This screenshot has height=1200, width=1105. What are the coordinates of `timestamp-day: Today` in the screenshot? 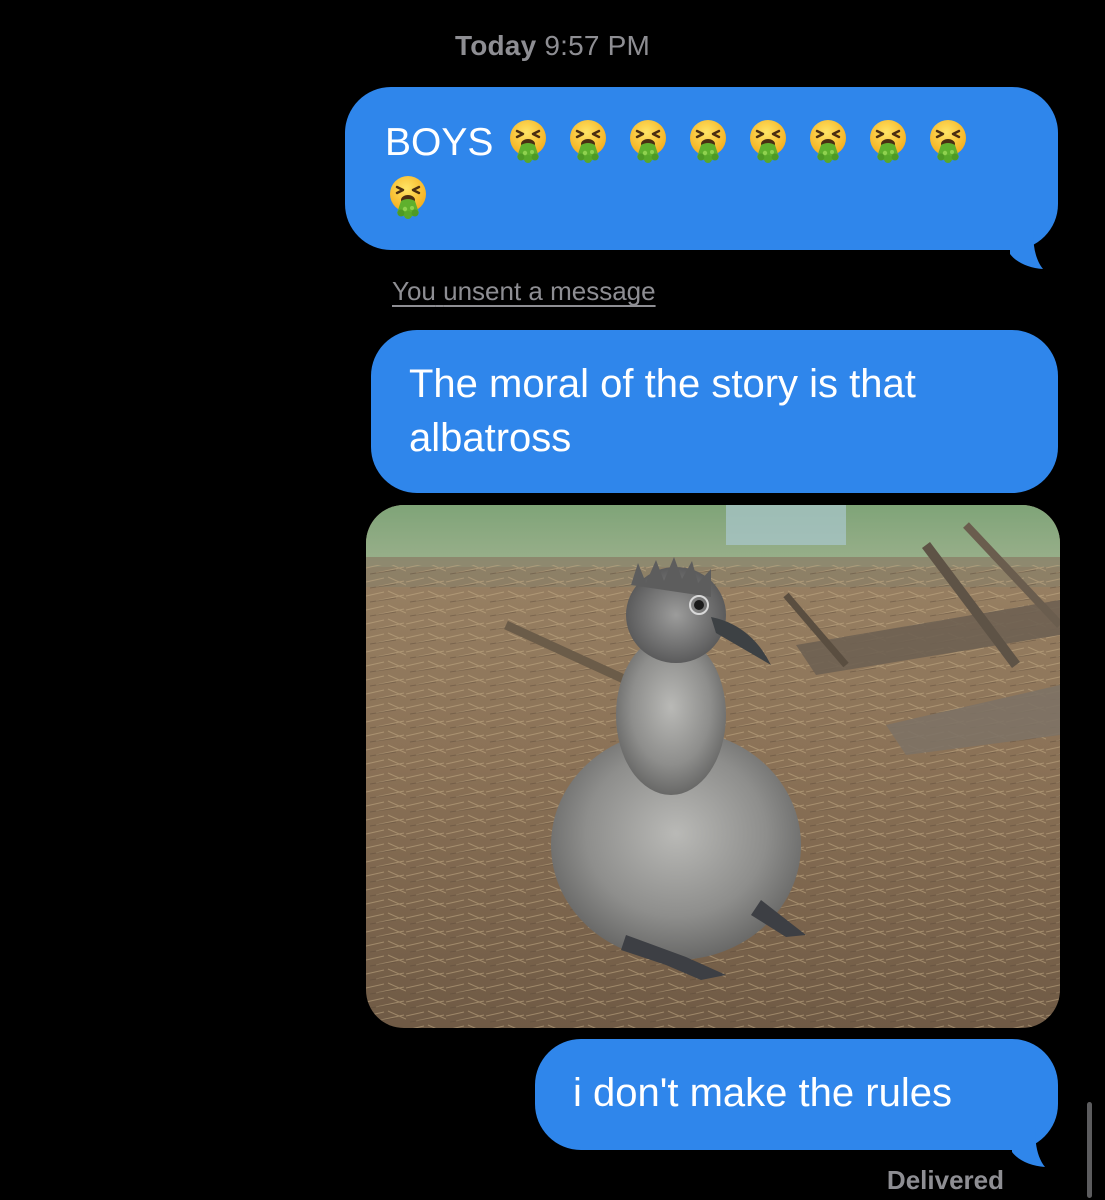 It's located at (495, 45).